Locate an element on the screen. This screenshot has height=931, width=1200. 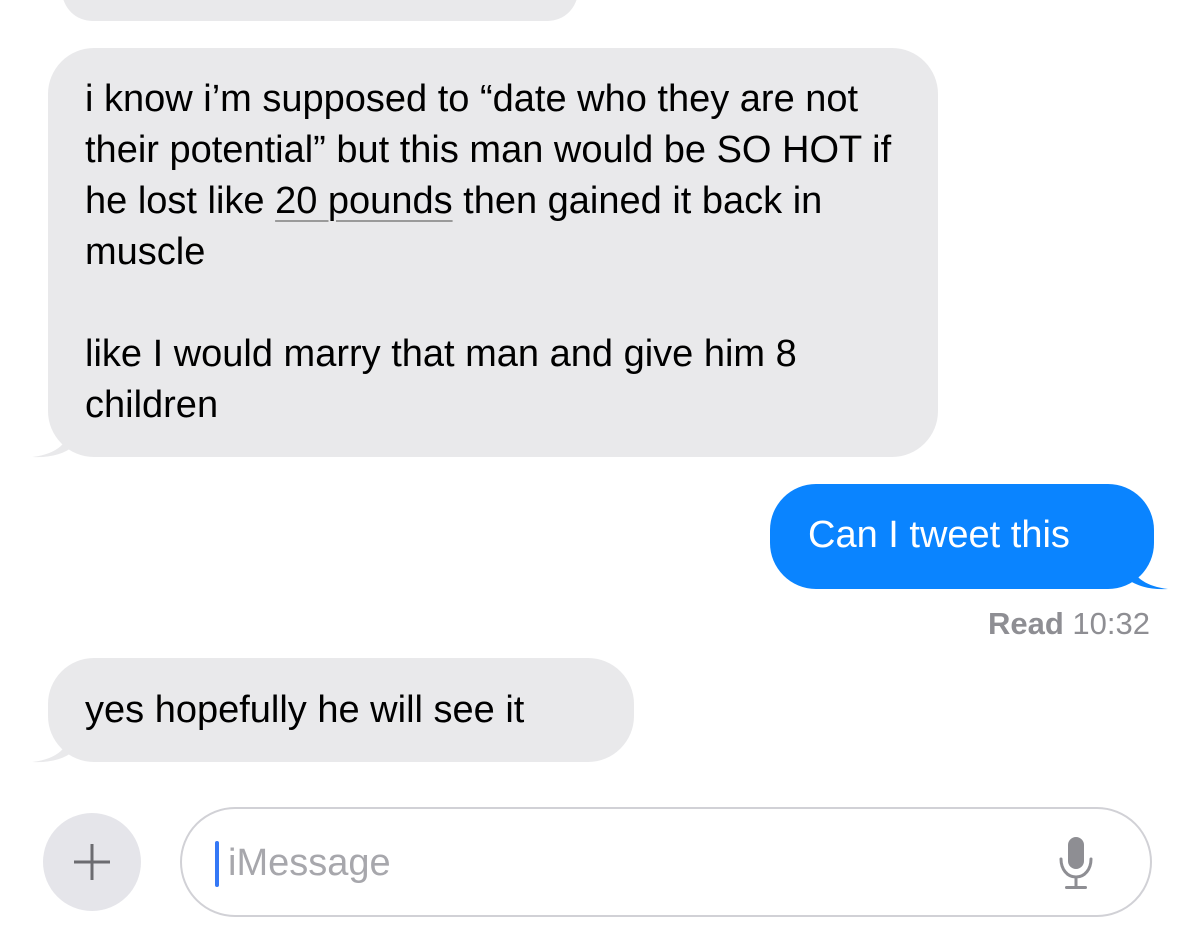
message-text: Can I tweet this is located at coordinates (939, 535).